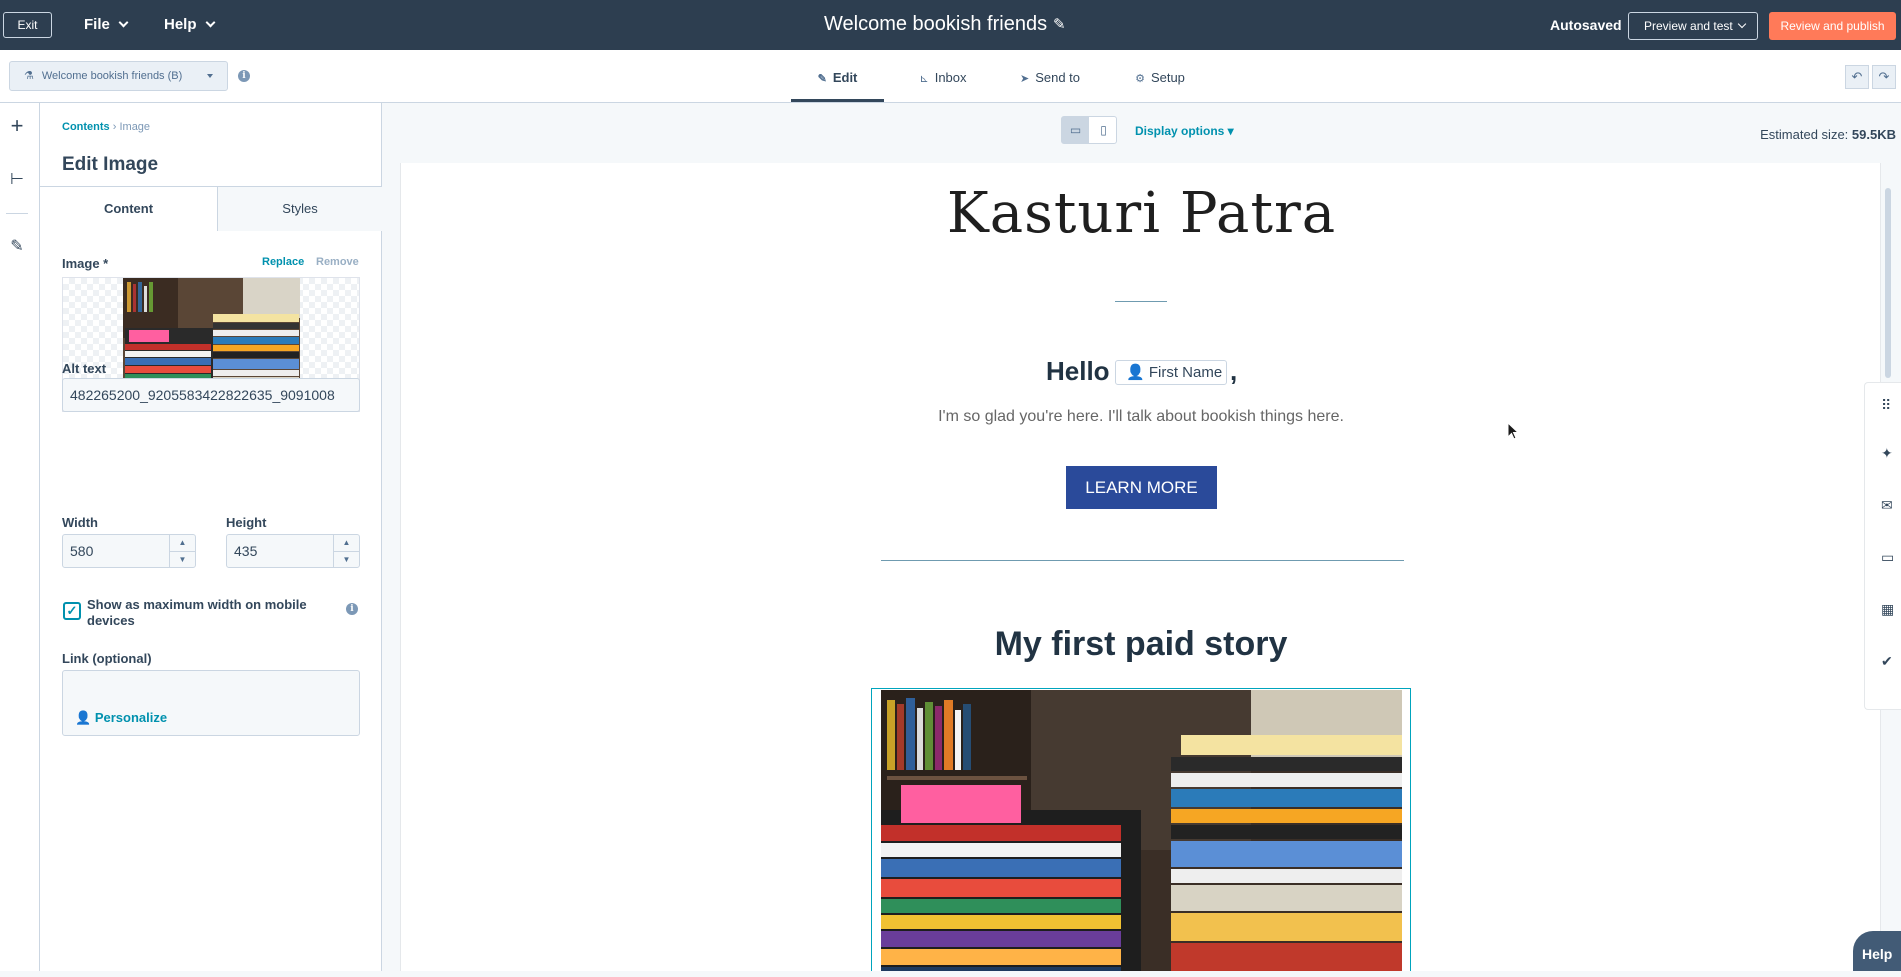 This screenshot has width=1901, height=977. What do you see at coordinates (129, 551) in the screenshot?
I see `width-input: 580 ▲ ▼` at bounding box center [129, 551].